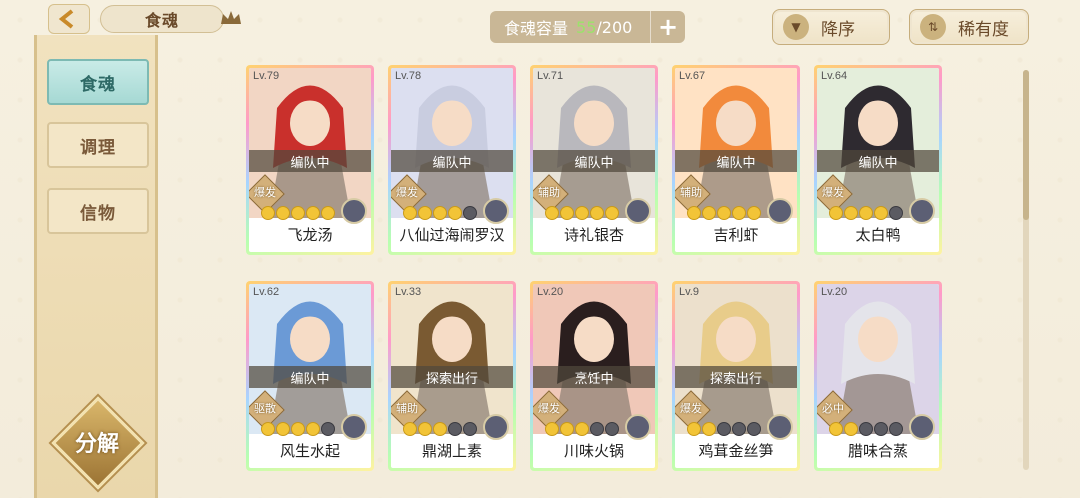 Image resolution: width=1080 pixels, height=498 pixels. I want to click on card-inner: Lv.64 编队中 爆发 太白鸭, so click(878, 160).